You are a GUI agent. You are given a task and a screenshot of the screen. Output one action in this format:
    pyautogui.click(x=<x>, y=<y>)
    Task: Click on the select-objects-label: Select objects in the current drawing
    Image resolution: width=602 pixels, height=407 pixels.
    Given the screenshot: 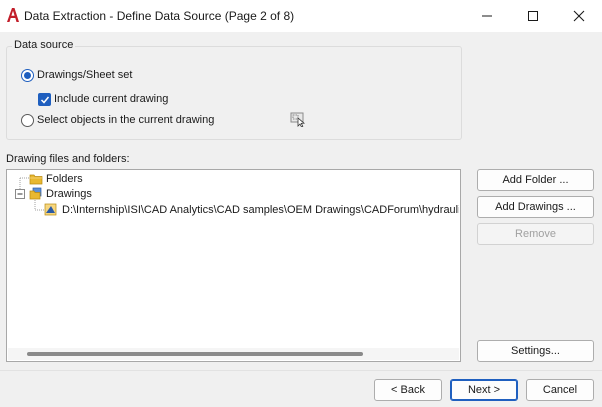 What is the action you would take?
    pyautogui.click(x=125, y=120)
    